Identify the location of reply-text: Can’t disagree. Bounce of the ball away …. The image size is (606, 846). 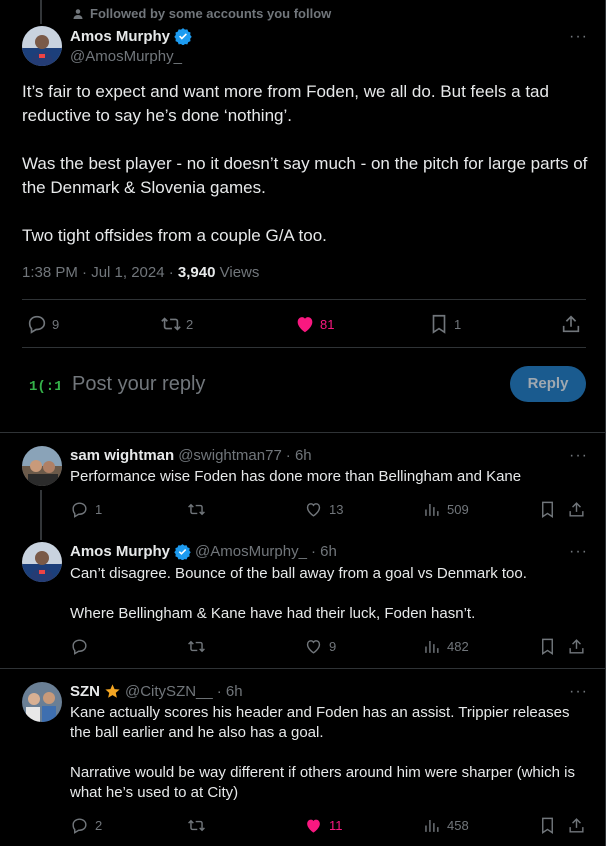
(330, 594).